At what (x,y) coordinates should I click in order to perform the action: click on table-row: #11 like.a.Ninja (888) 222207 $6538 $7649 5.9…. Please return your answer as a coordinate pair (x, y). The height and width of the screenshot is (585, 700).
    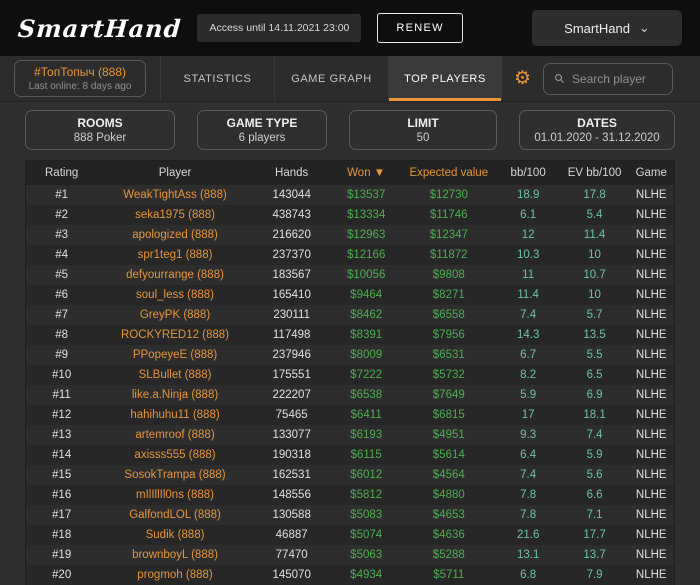
    Looking at the image, I should click on (350, 395).